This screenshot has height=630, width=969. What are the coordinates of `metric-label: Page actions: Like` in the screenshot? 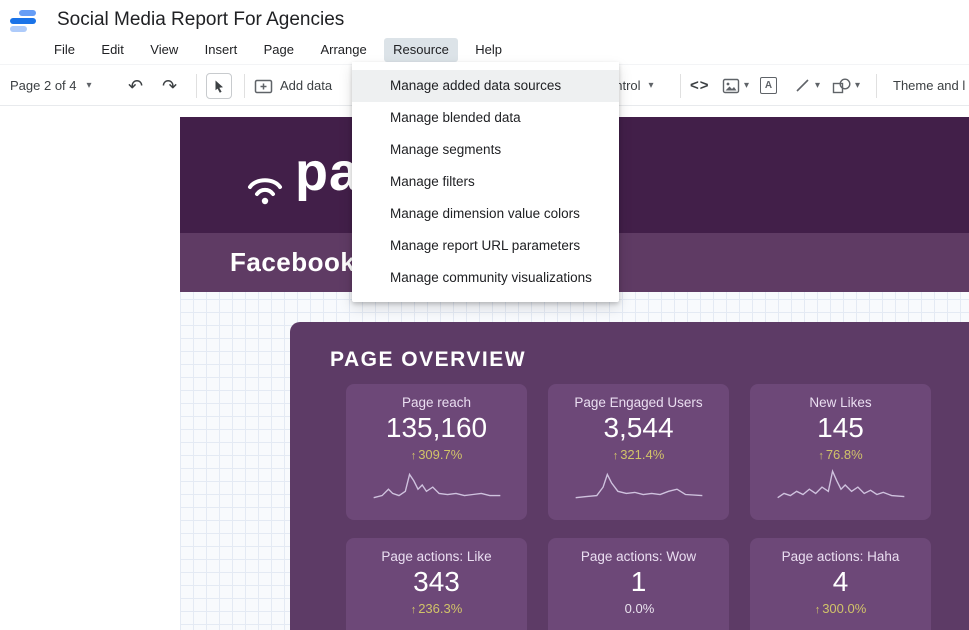 It's located at (436, 556).